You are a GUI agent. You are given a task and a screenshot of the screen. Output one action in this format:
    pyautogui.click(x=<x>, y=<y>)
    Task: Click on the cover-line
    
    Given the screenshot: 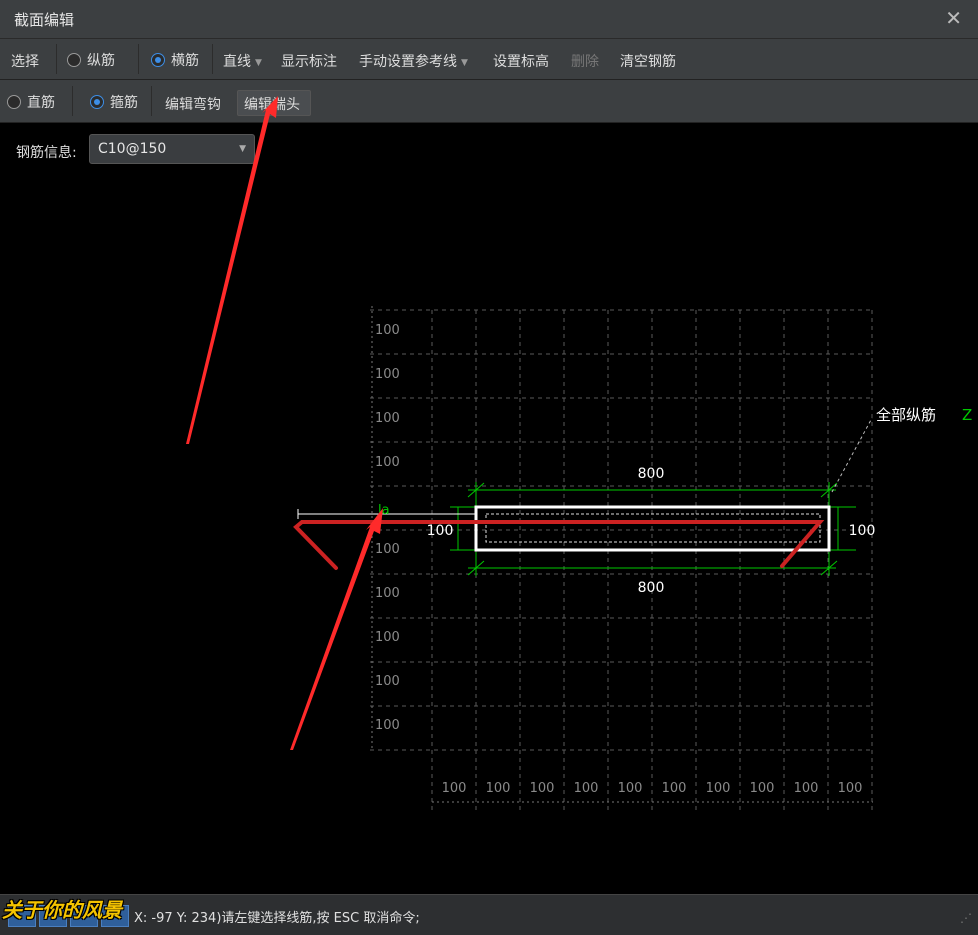 What is the action you would take?
    pyautogui.click(x=653, y=528)
    